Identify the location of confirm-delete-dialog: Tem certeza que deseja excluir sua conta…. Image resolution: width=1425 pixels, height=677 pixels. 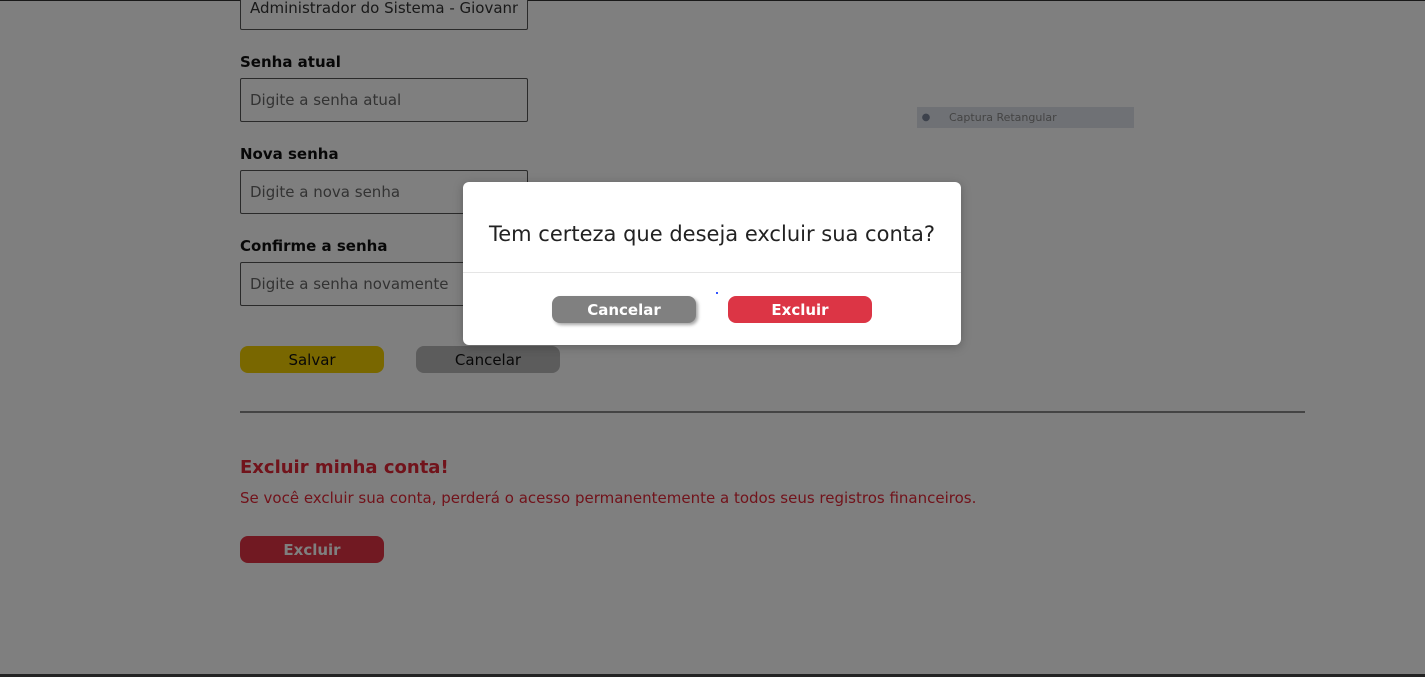
(712, 263).